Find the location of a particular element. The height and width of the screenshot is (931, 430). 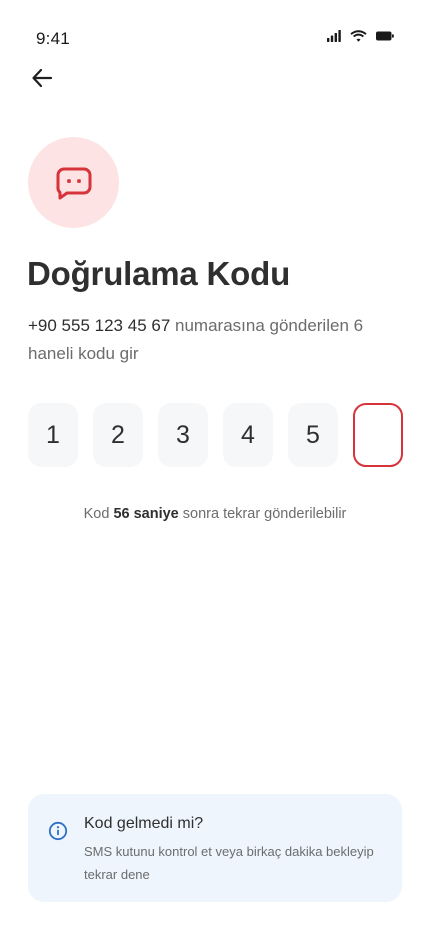

otp-digit-4: 4 is located at coordinates (248, 435).